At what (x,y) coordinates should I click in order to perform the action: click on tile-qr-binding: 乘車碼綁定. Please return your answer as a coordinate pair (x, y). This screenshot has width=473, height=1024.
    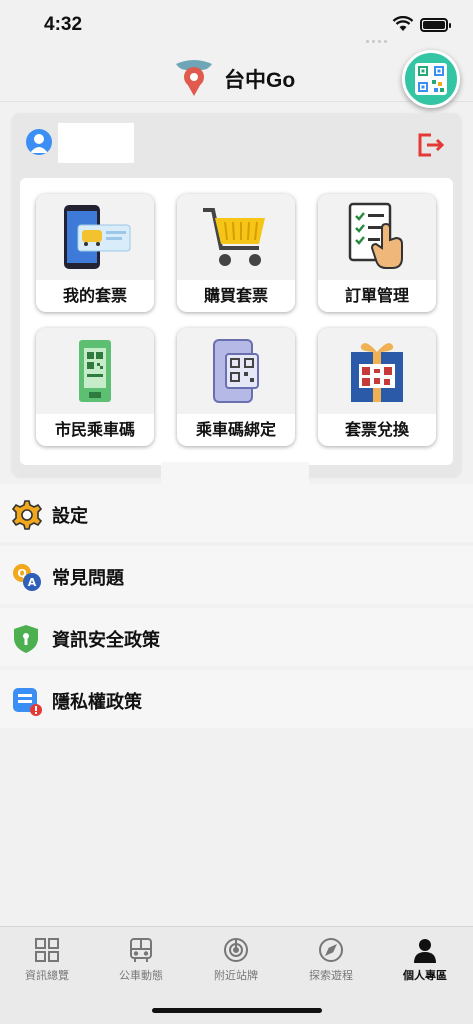
    Looking at the image, I should click on (236, 387).